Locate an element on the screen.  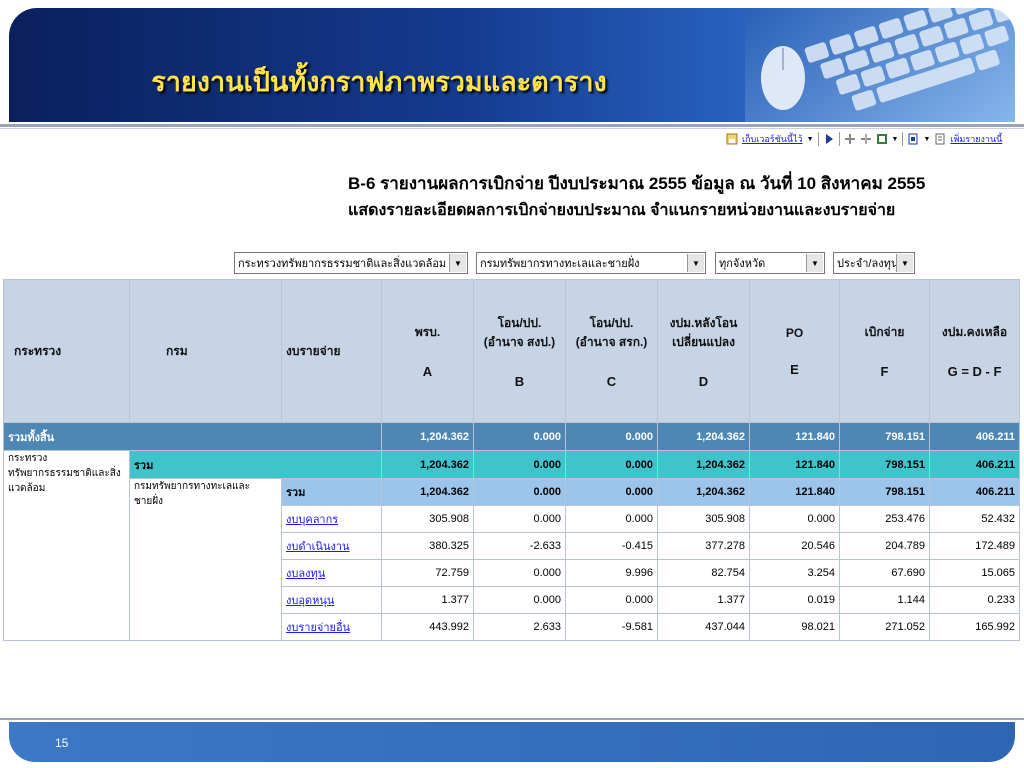
header-a-label: พรบ. is located at coordinates (427, 332).